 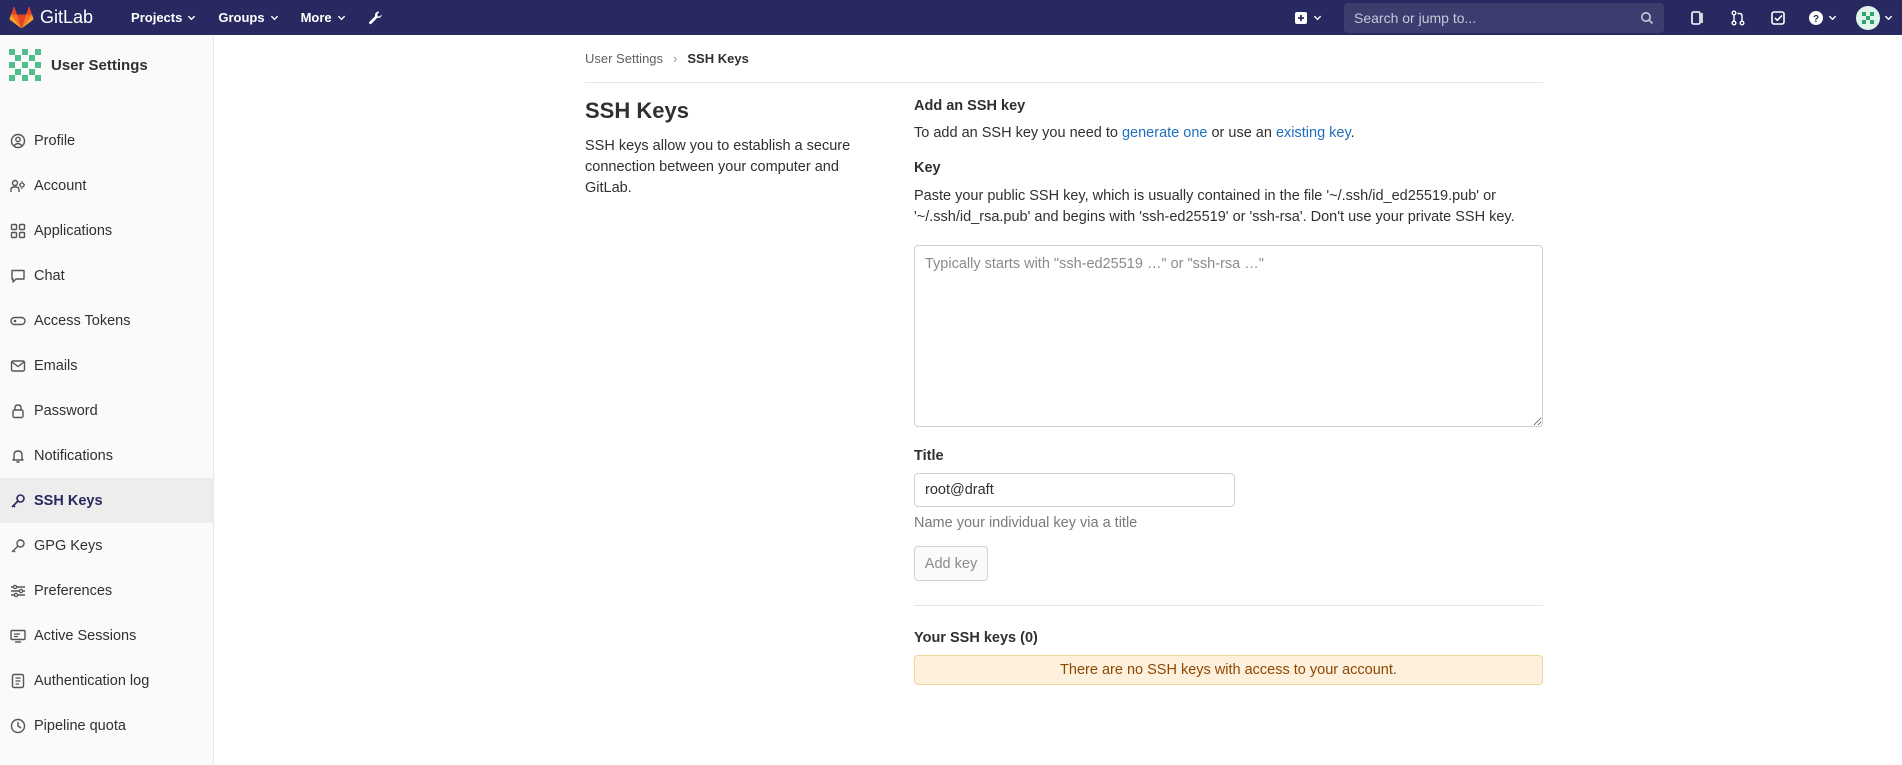 What do you see at coordinates (18, 590) in the screenshot?
I see `preferences-icon` at bounding box center [18, 590].